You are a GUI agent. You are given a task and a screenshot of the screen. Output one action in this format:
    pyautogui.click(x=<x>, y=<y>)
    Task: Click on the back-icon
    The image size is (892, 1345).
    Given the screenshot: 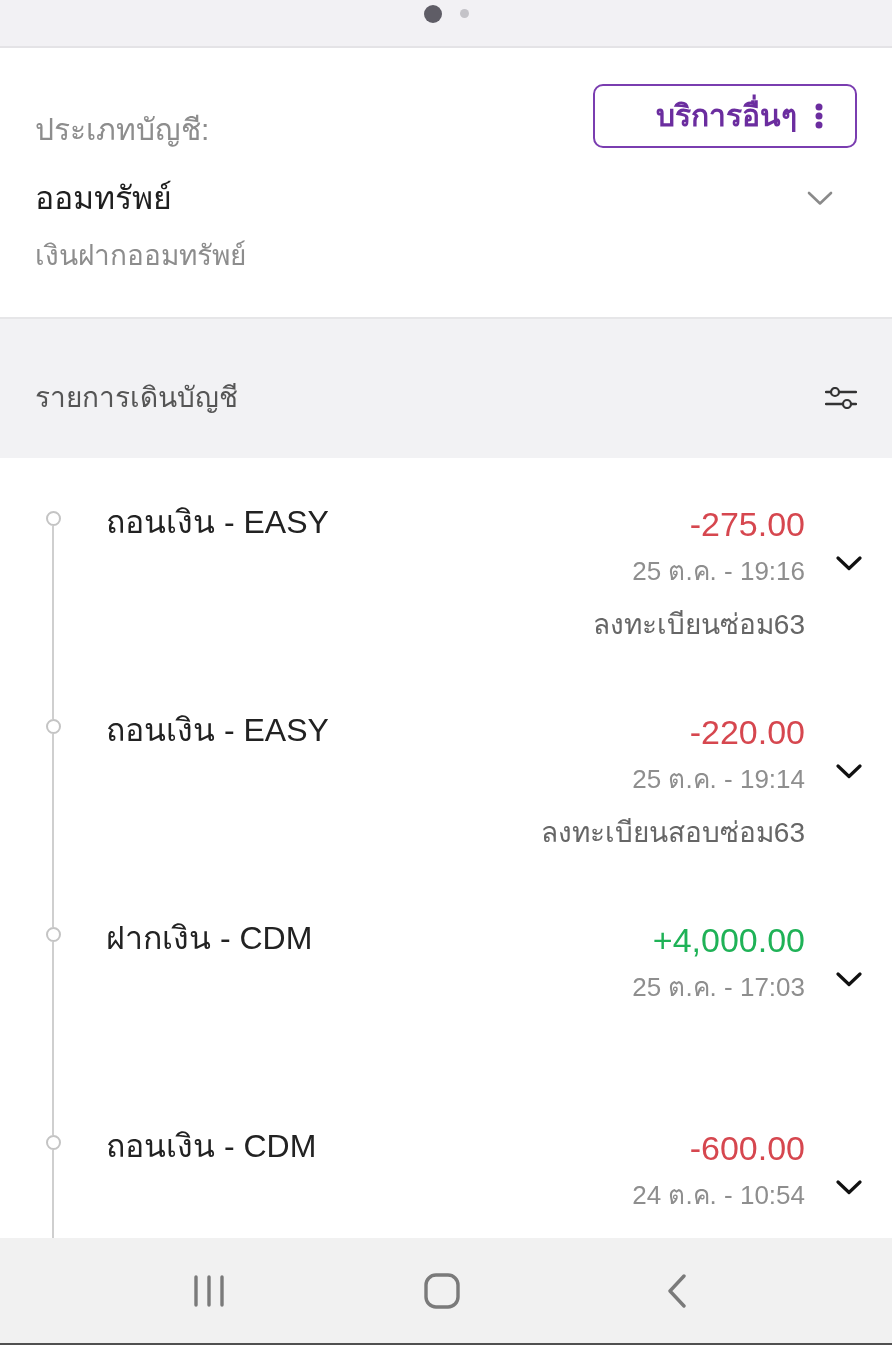 What is the action you would take?
    pyautogui.click(x=677, y=1290)
    